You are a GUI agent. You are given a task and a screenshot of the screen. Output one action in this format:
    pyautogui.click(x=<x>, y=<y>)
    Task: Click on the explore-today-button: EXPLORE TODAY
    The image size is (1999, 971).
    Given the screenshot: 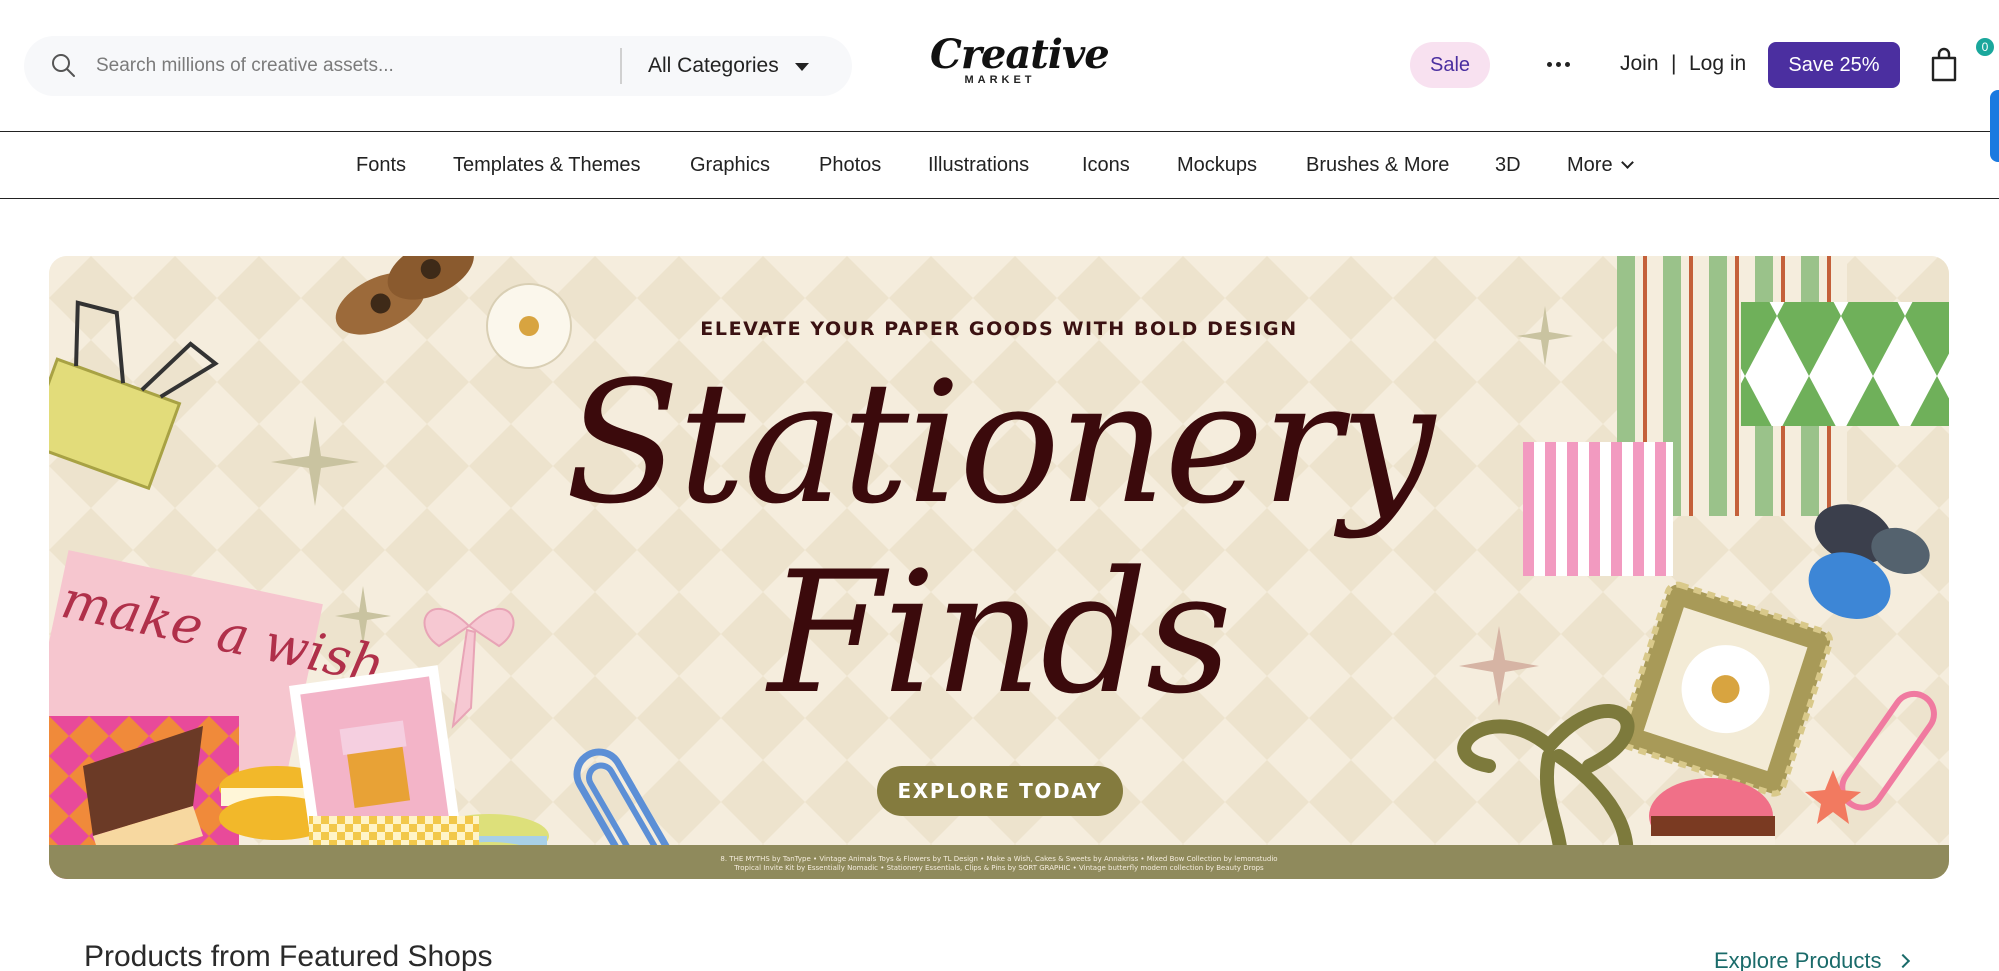 What is the action you would take?
    pyautogui.click(x=1000, y=791)
    